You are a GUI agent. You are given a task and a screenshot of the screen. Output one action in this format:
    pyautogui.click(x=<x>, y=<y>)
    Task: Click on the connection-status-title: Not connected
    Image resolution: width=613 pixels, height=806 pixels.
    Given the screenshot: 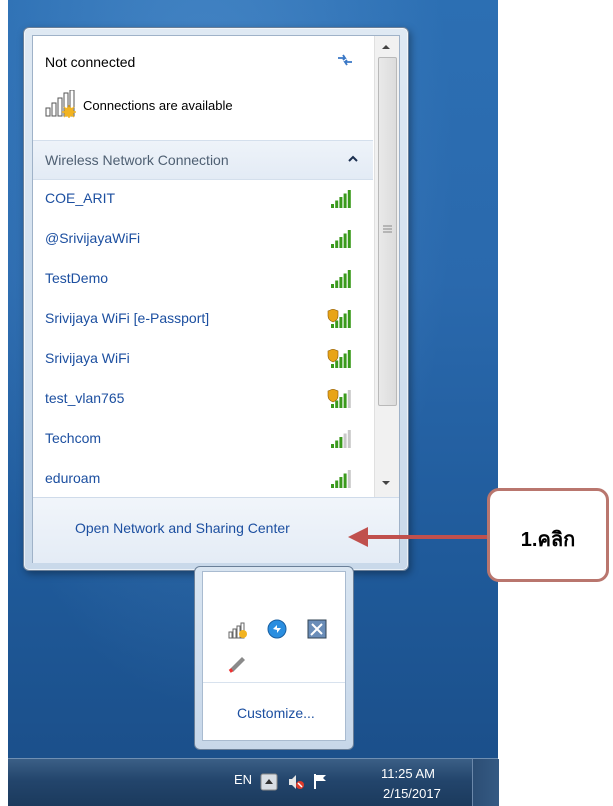 What is the action you would take?
    pyautogui.click(x=90, y=62)
    